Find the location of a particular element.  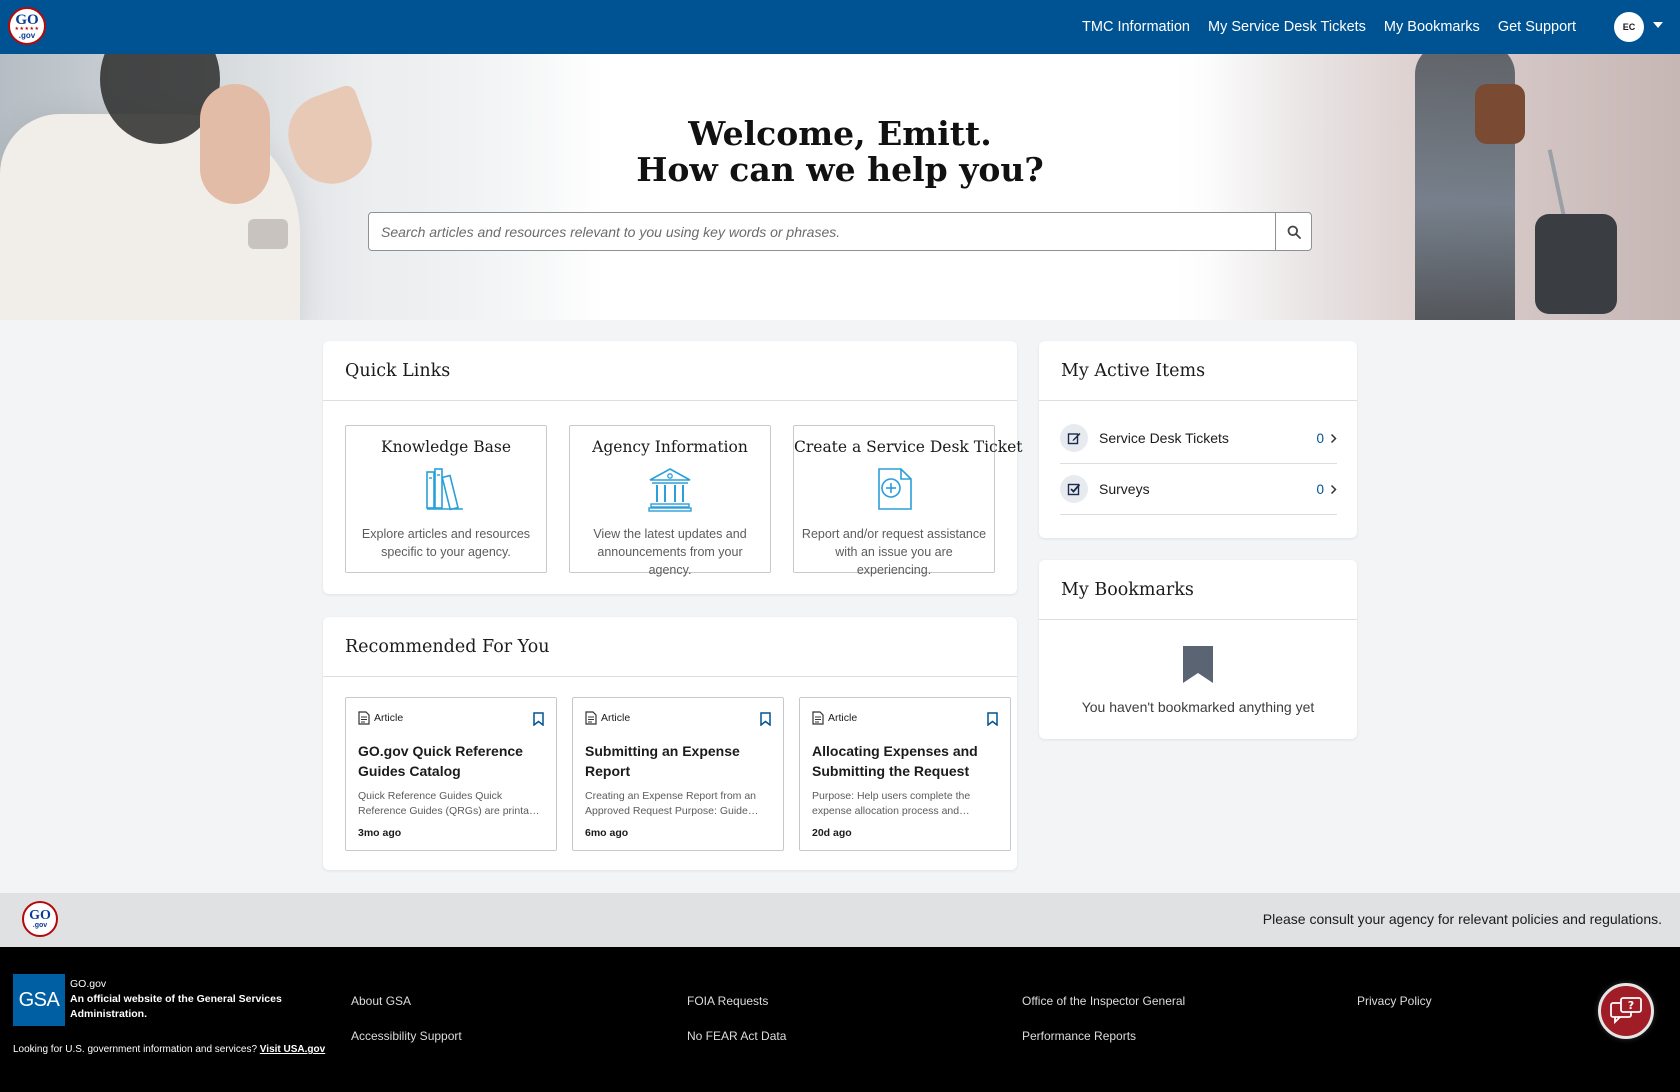

footer-link-privacy-policy: Privacy Policy is located at coordinates (1394, 1001).